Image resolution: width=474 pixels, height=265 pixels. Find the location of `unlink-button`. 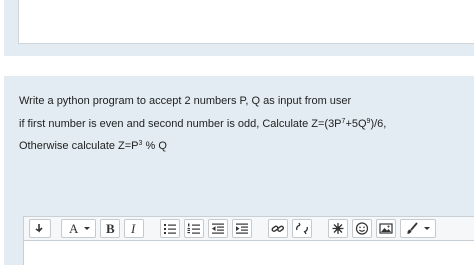

unlink-button is located at coordinates (302, 228).